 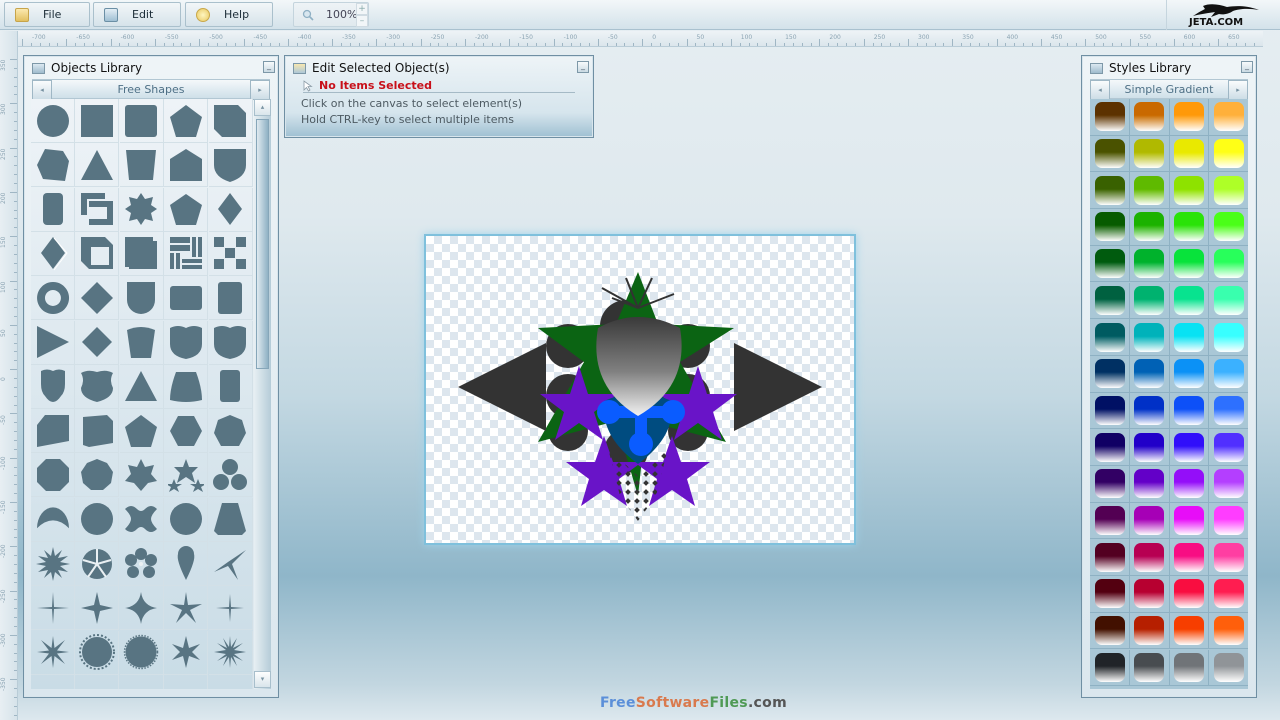 What do you see at coordinates (53, 519) in the screenshot?
I see `shape-crescent` at bounding box center [53, 519].